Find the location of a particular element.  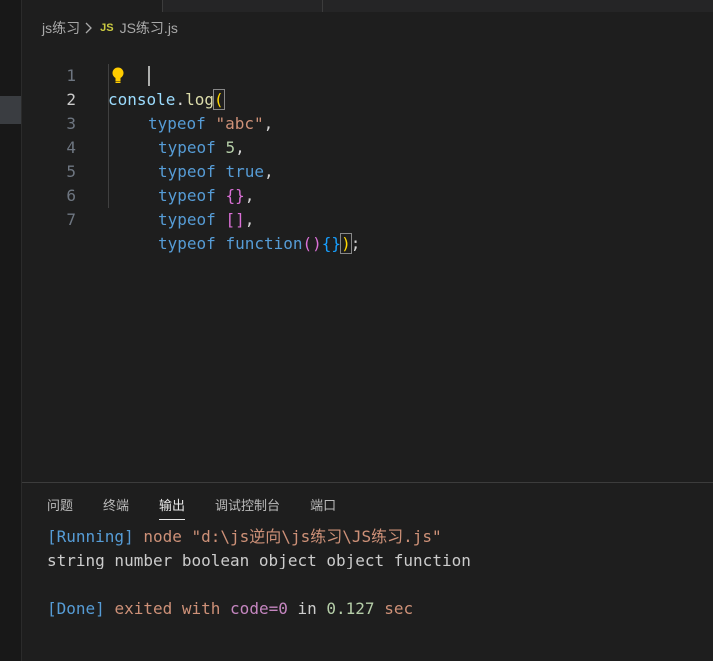

code-content: typeof [], is located at coordinates (206, 220).